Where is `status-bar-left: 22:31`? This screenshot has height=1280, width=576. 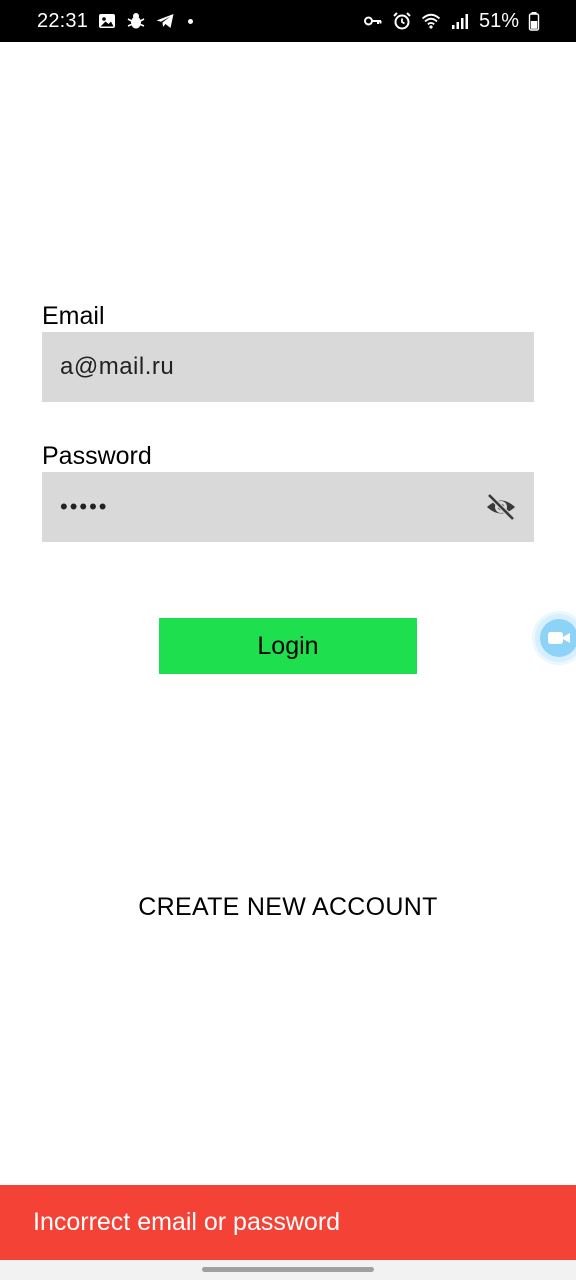
status-bar-left: 22:31 is located at coordinates (115, 21).